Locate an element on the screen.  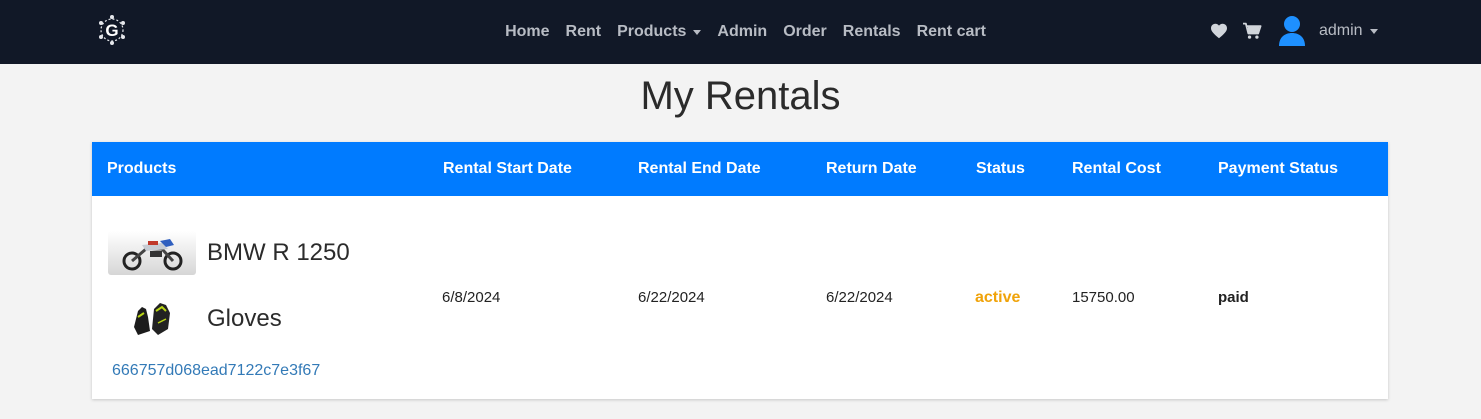
user-avatar-icon is located at coordinates (1292, 31).